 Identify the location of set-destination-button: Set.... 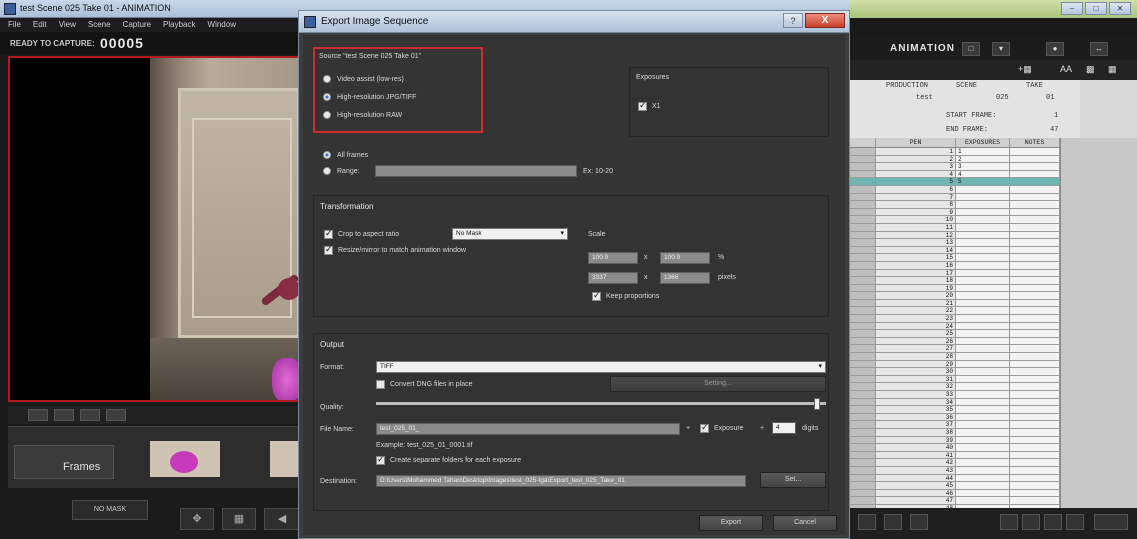
(793, 480).